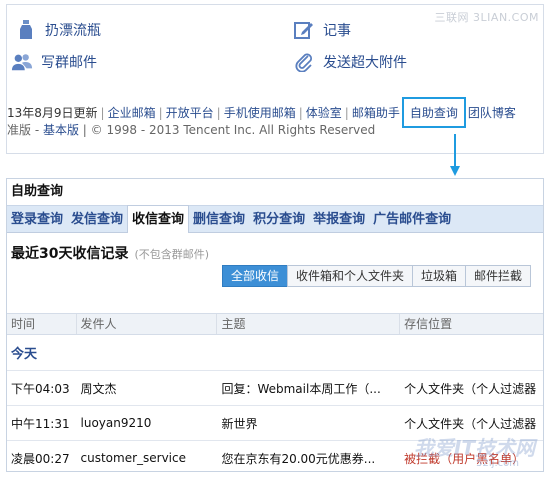 The width and height of the screenshot is (548, 479). Describe the element at coordinates (61, 130) in the screenshot. I see `basic-version-link: 基本版` at that location.